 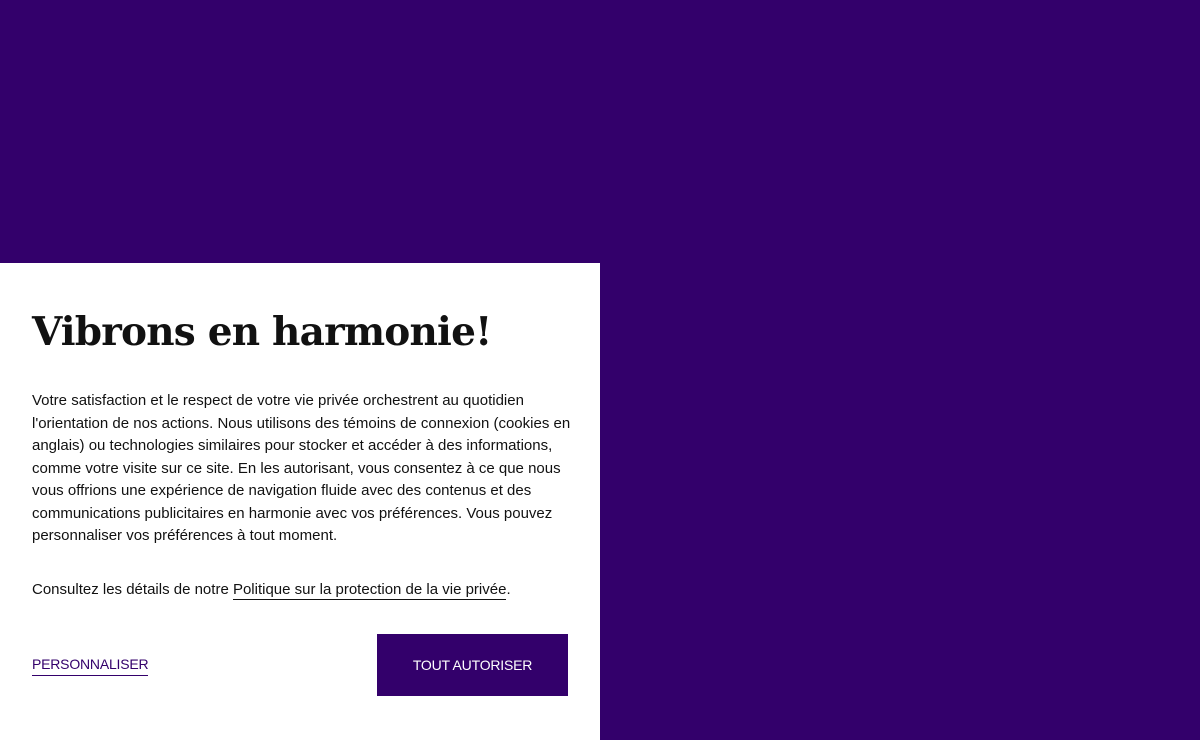 I want to click on accept-all-button: TOUT AUTORISER, so click(x=472, y=665).